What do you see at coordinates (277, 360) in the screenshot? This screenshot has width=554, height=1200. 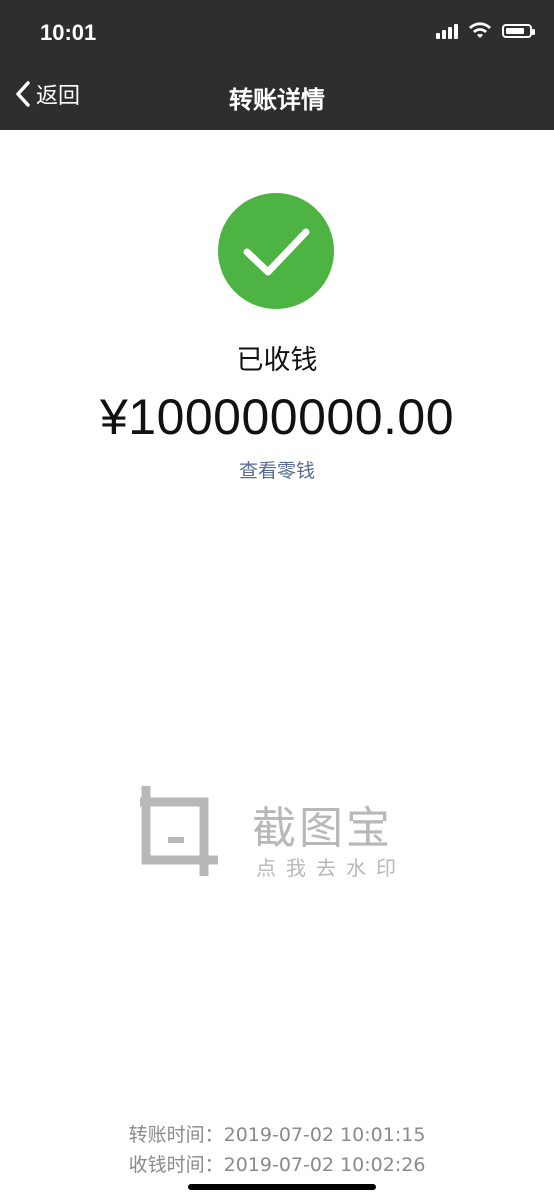 I see `transfer-status: 已收钱` at bounding box center [277, 360].